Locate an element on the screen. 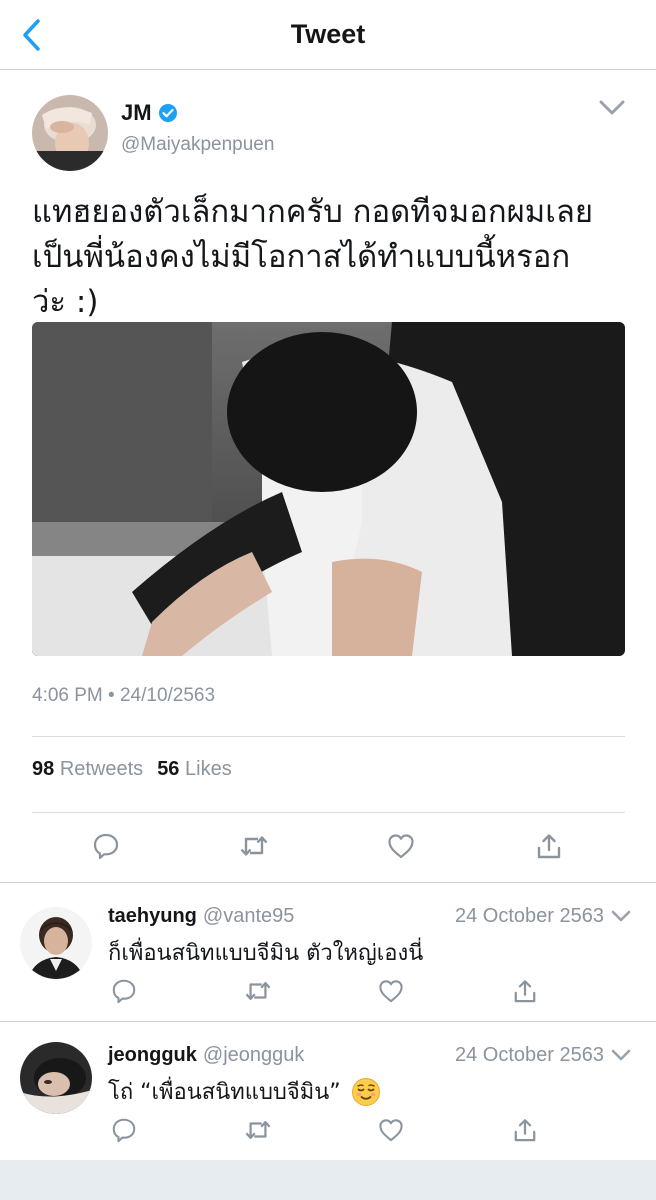  tweet-actions is located at coordinates (328, 848).